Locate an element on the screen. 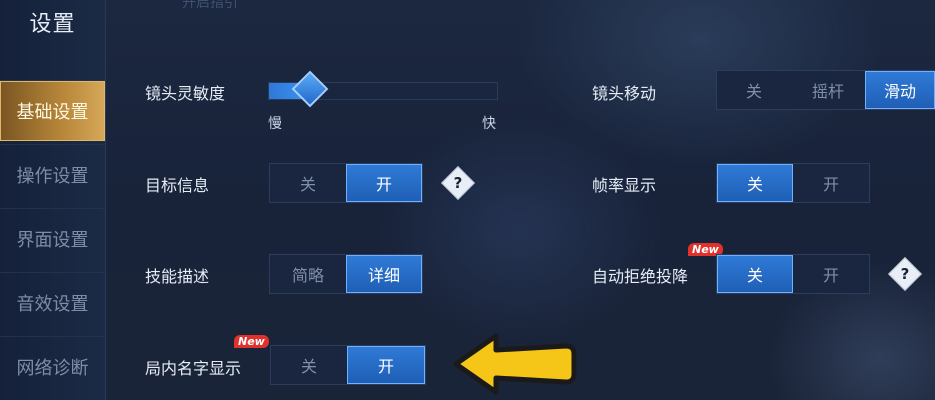 The image size is (935, 400). skill-desc-label: 技能描述 is located at coordinates (177, 276).